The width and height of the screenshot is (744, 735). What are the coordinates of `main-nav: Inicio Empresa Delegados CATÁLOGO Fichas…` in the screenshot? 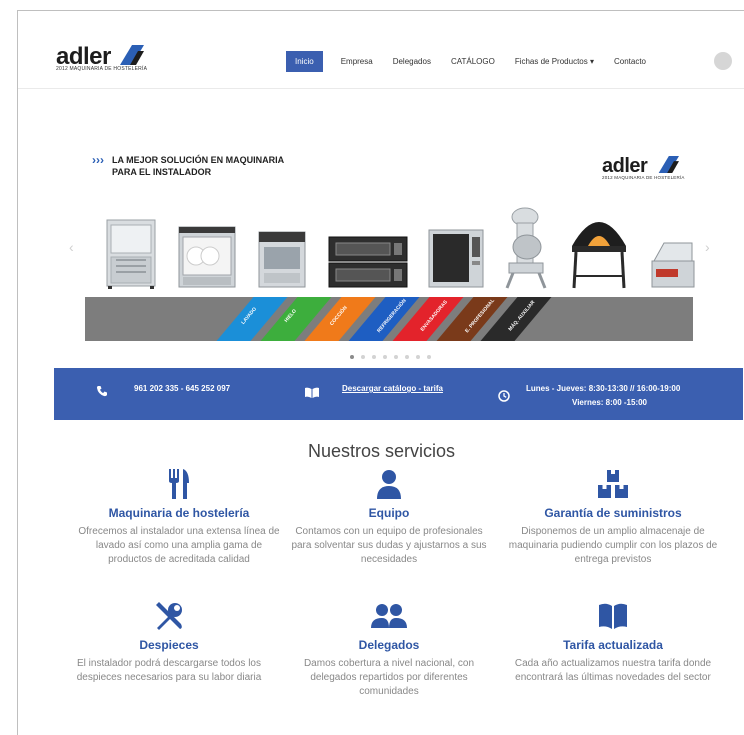 It's located at (476, 61).